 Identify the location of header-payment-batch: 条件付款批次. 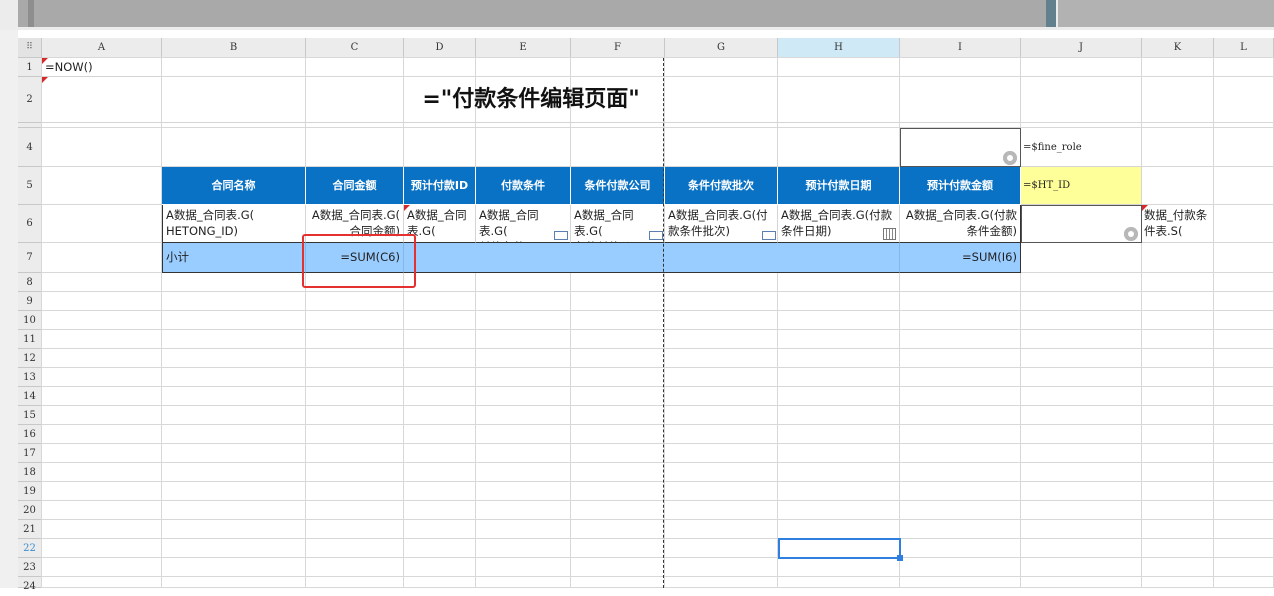
(721, 186).